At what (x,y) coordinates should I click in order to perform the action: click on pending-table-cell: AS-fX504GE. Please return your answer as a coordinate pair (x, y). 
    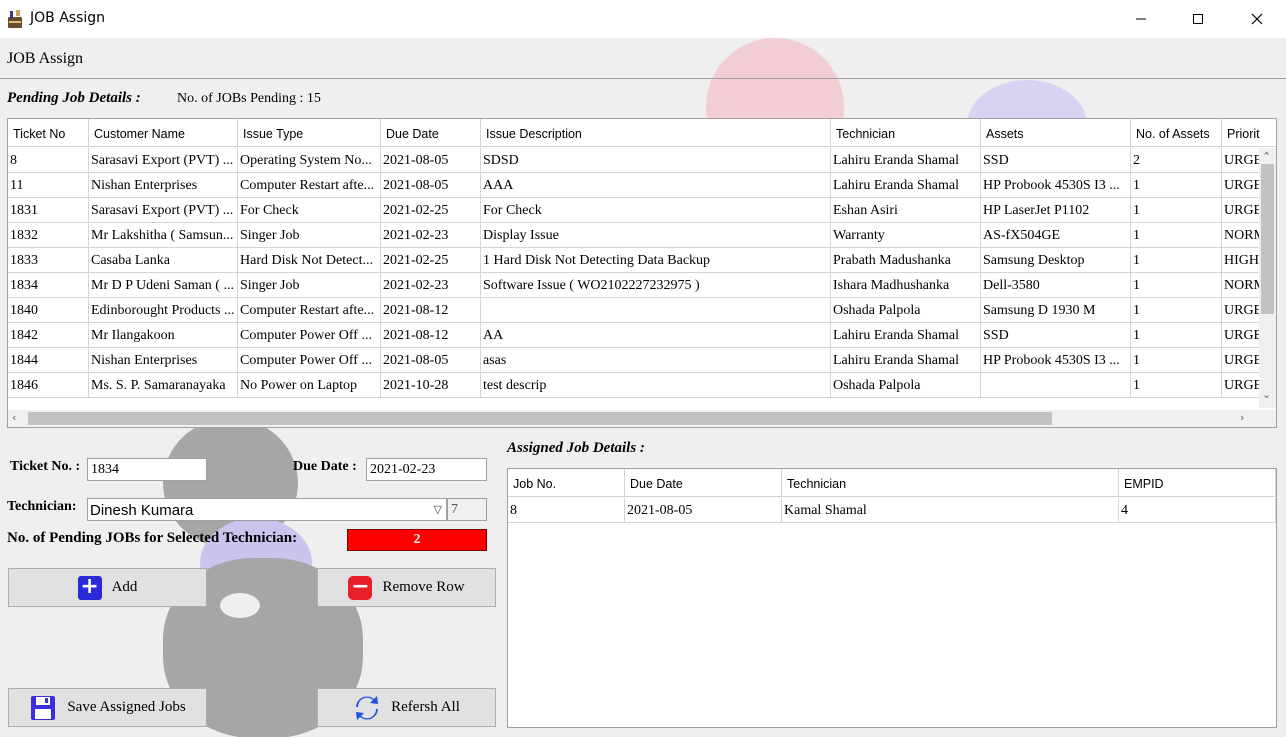
    Looking at the image, I should click on (1056, 235).